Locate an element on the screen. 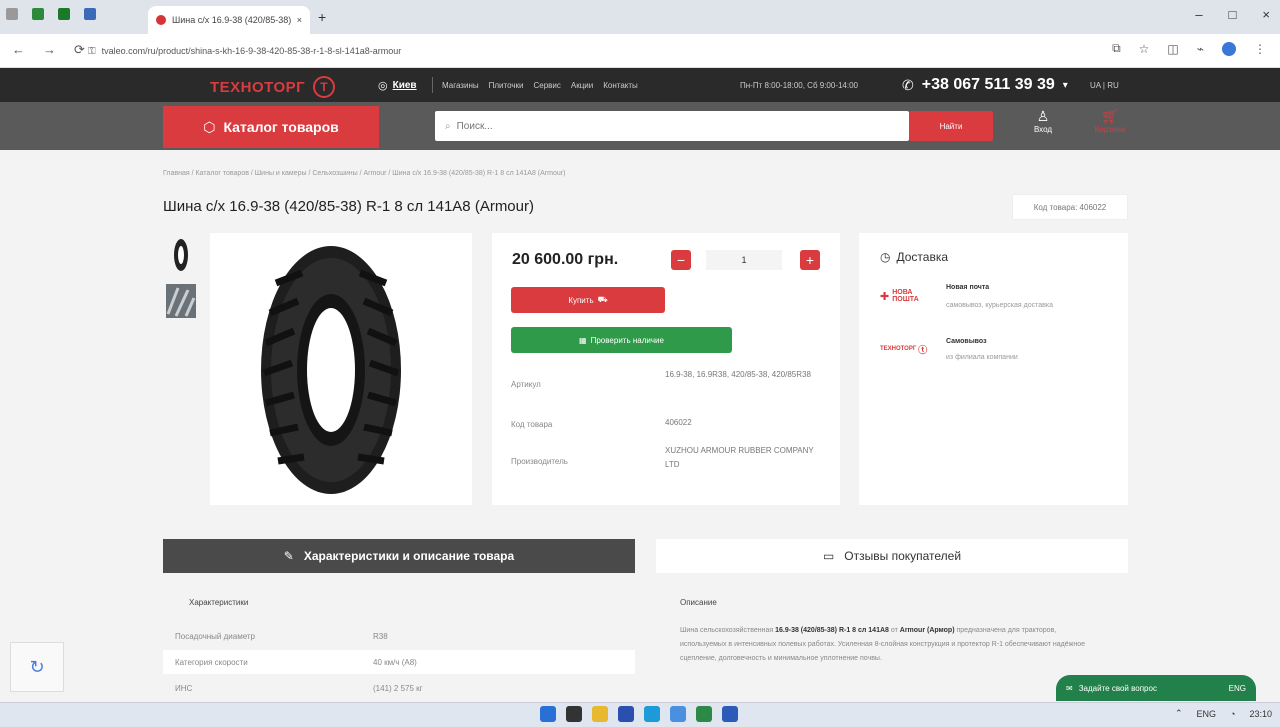 Image resolution: width=1280 pixels, height=727 pixels. chat-icon: ✉ is located at coordinates (1069, 688).